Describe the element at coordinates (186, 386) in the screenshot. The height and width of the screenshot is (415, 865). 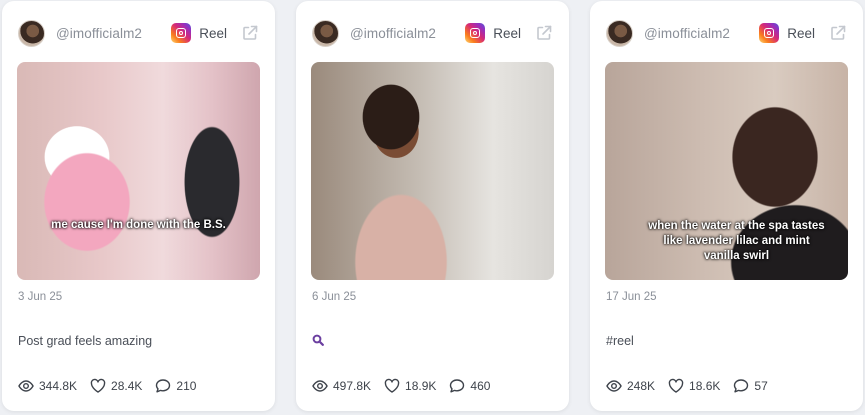
I see `comments-count: 210` at that location.